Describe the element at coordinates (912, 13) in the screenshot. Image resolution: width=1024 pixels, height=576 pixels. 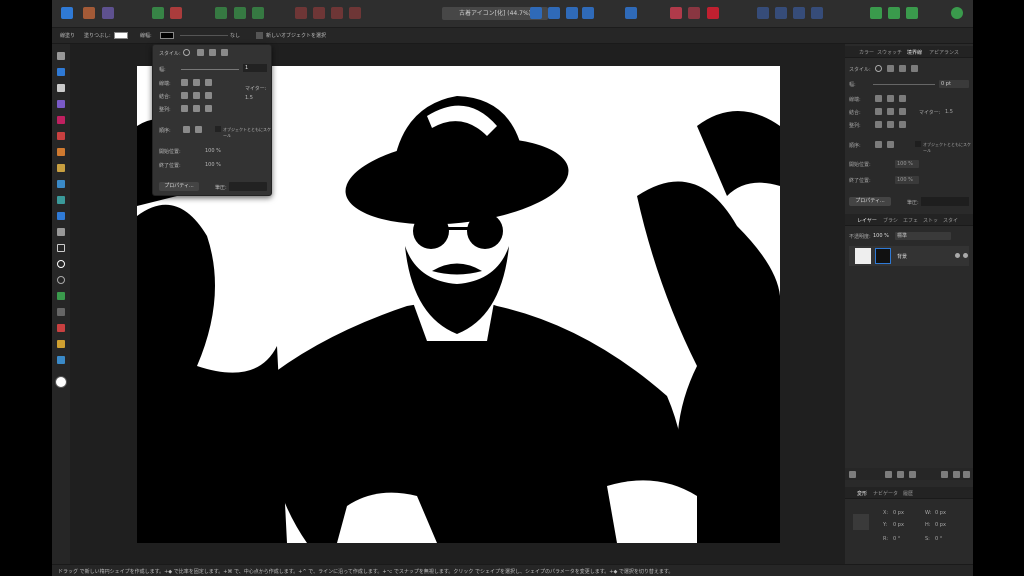
I see `preferences-icon` at that location.